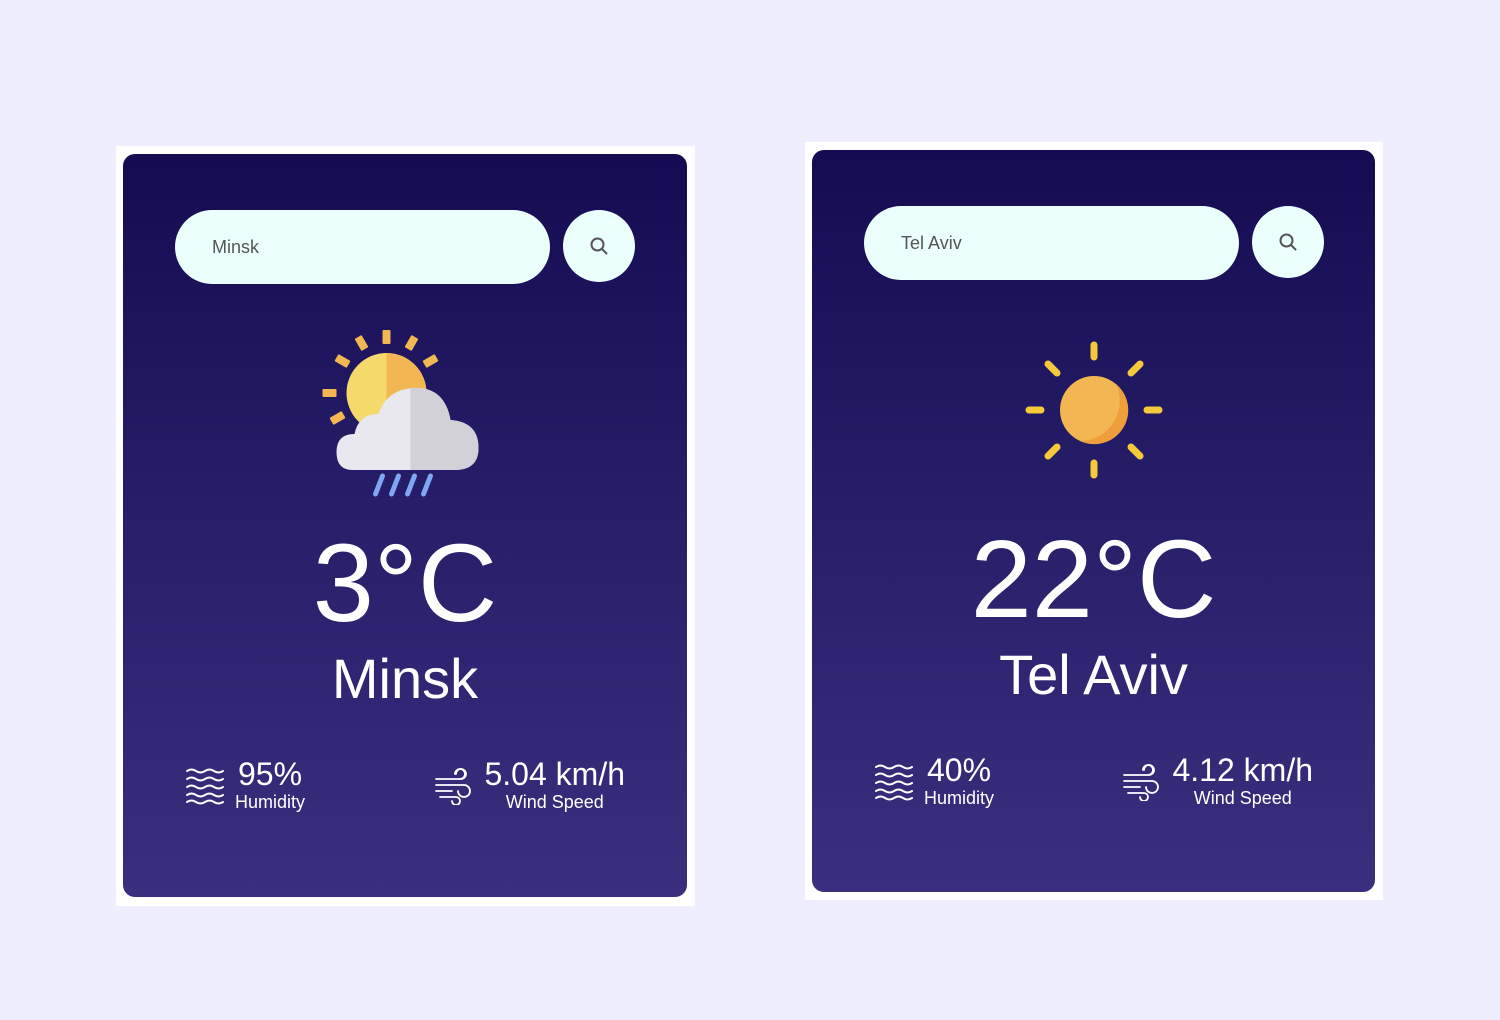  Describe the element at coordinates (400, 413) in the screenshot. I see `sun-cloud-rain-icon` at that location.